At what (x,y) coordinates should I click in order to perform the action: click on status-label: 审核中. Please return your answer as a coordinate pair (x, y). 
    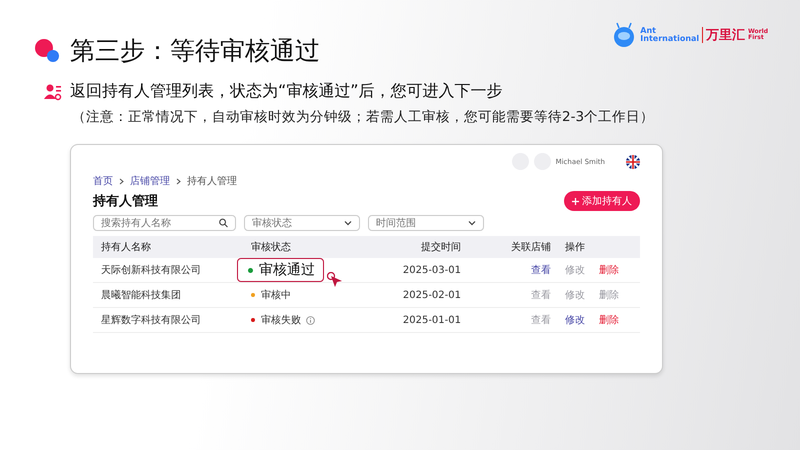
    Looking at the image, I should click on (271, 295).